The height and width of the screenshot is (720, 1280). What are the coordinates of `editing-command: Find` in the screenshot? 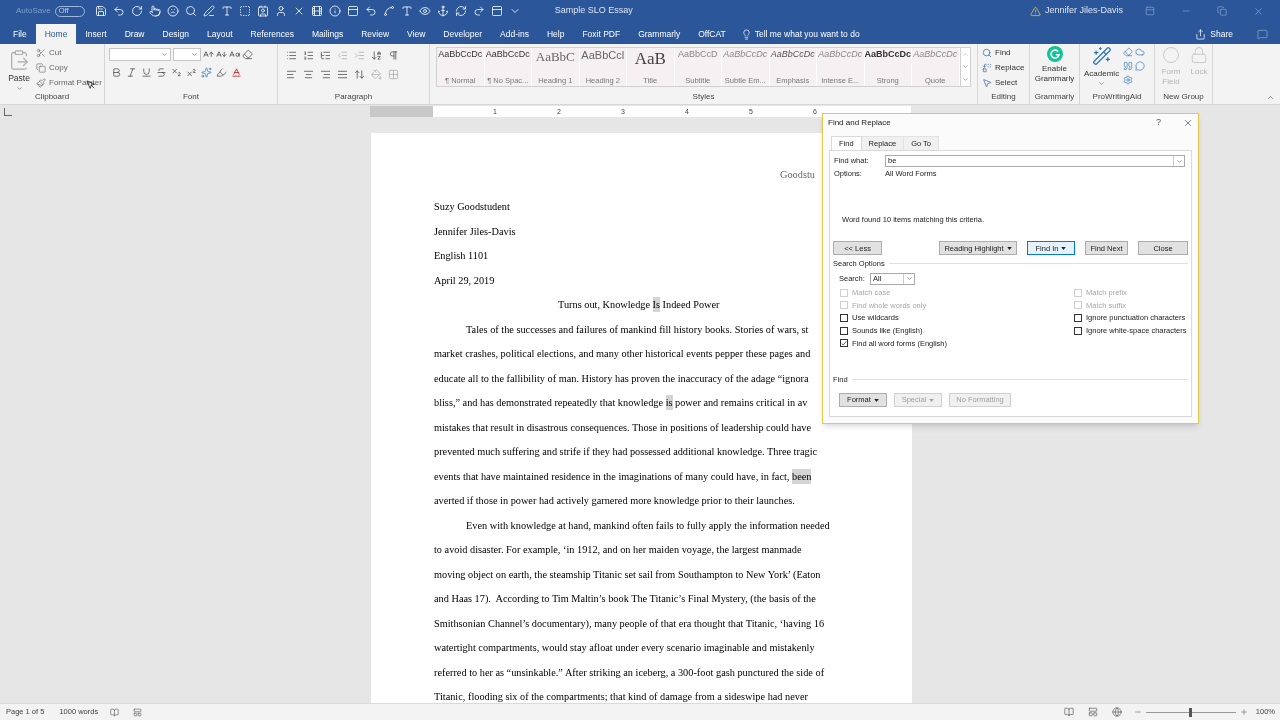 It's located at (1003, 53).